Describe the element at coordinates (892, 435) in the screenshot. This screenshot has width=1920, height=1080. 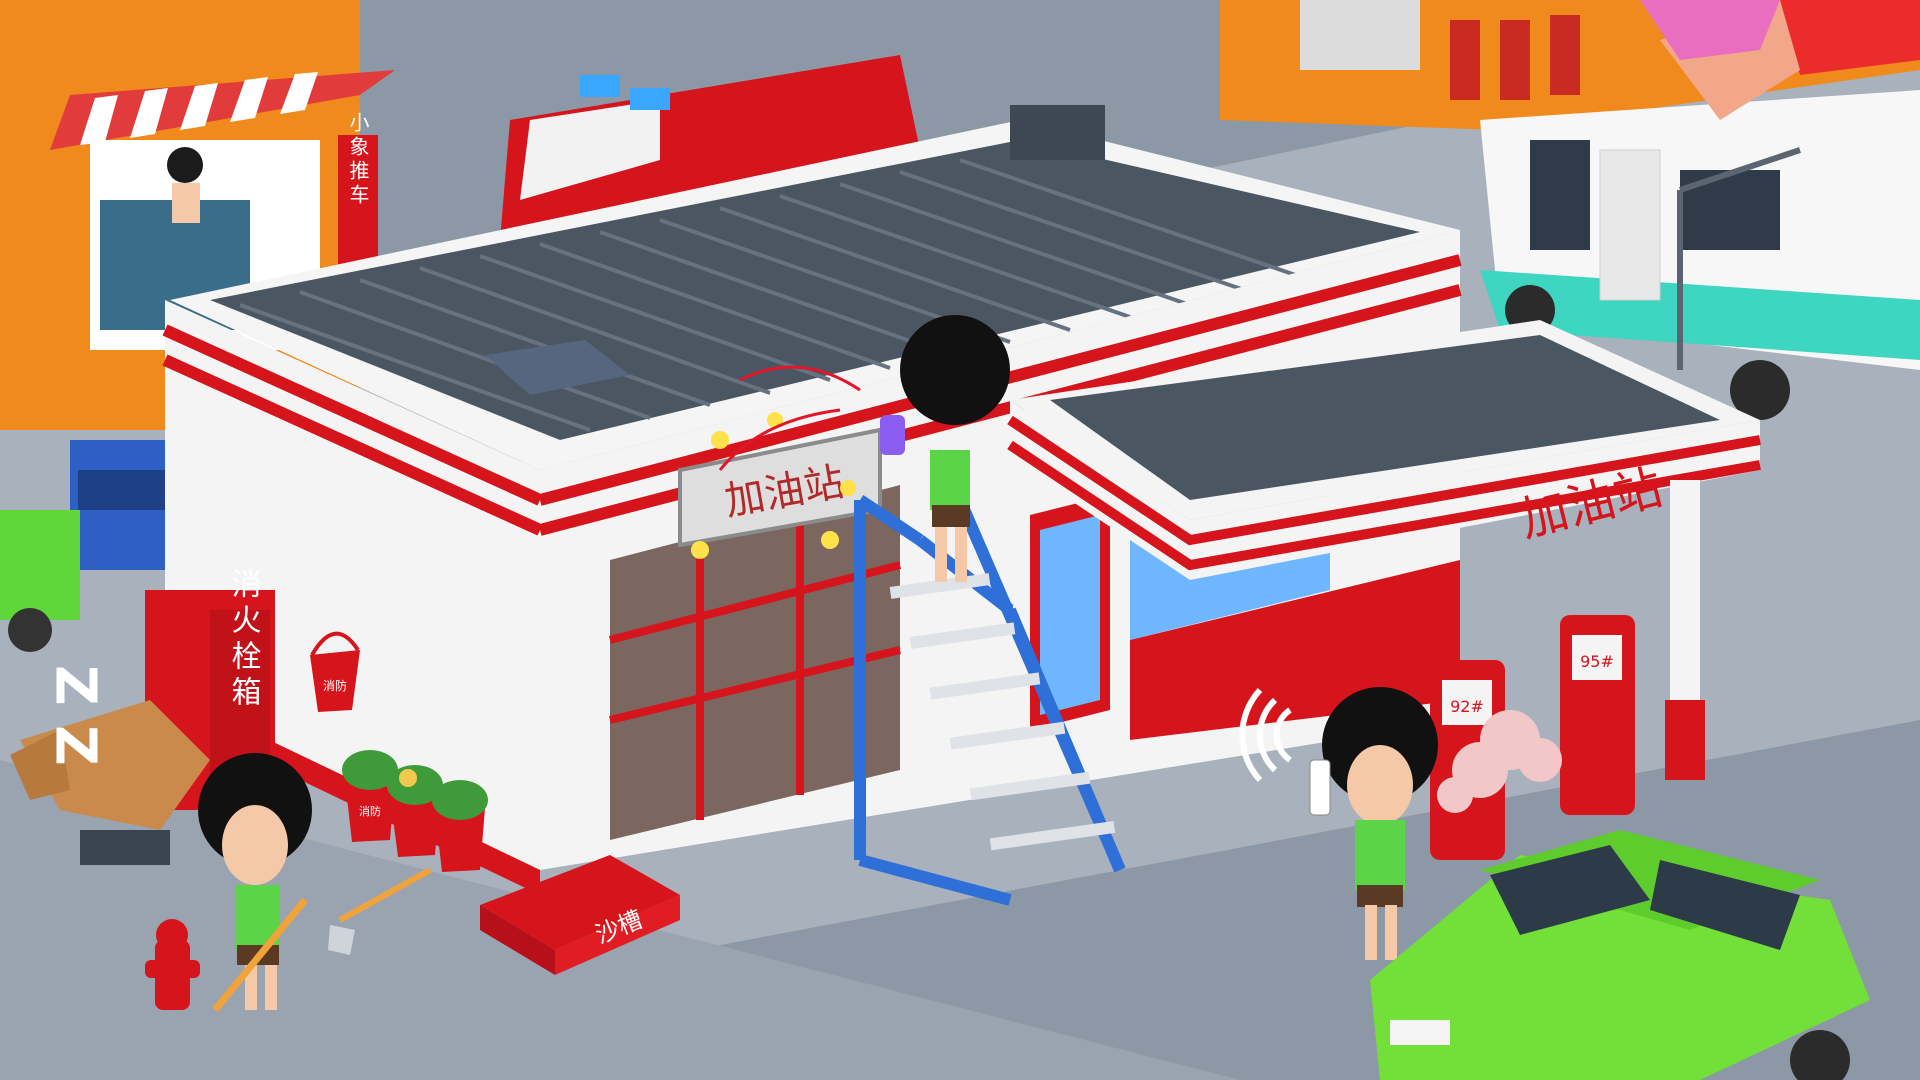
I see `sponge-tool` at that location.